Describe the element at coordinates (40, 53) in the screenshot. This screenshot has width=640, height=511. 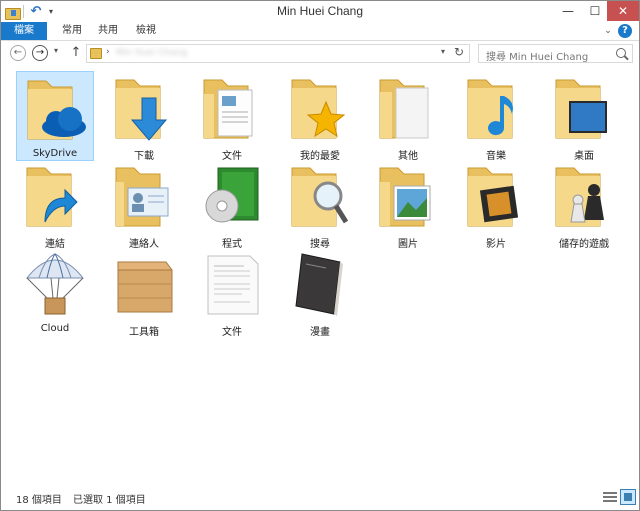
I see `forward-button: →` at that location.